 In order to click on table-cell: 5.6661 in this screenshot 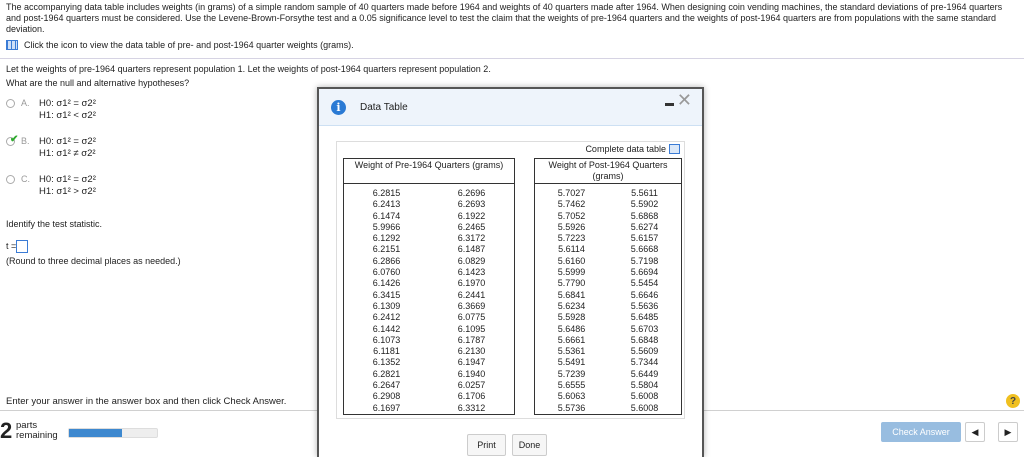, I will do `click(571, 339)`.